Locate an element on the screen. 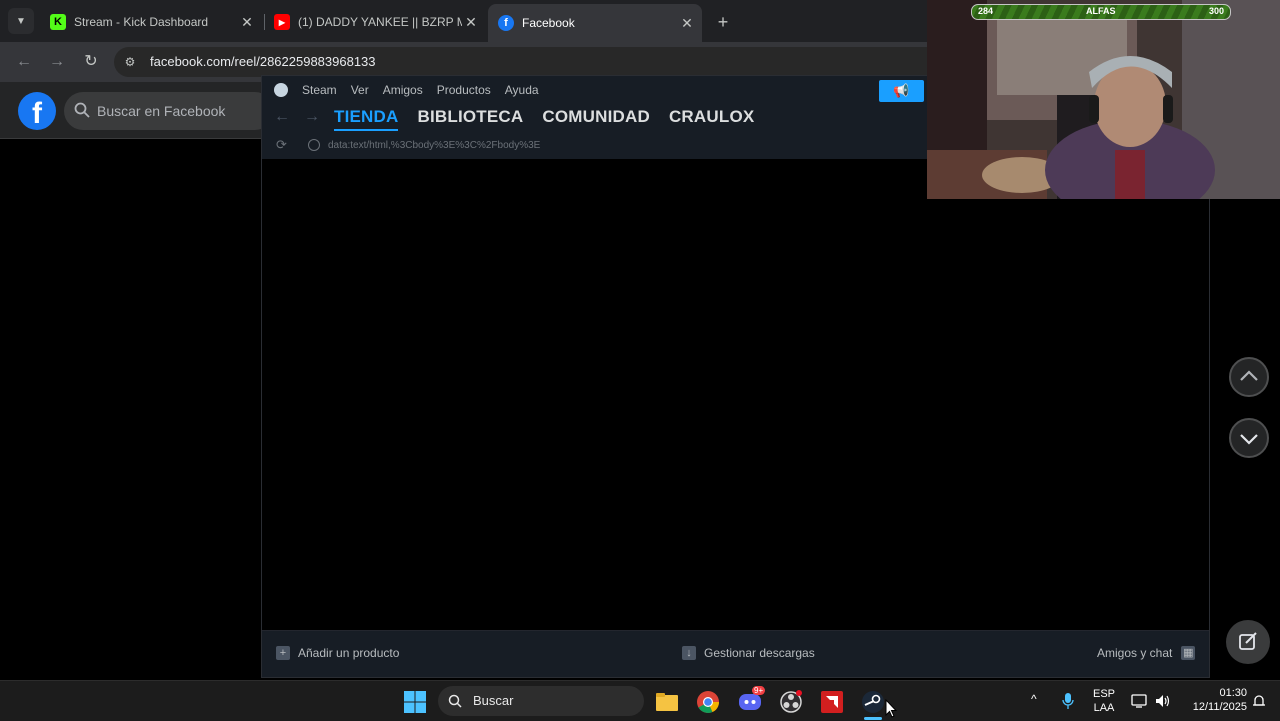  overlay-progress-bar: 284 ALFAS 300 is located at coordinates (1101, 12).